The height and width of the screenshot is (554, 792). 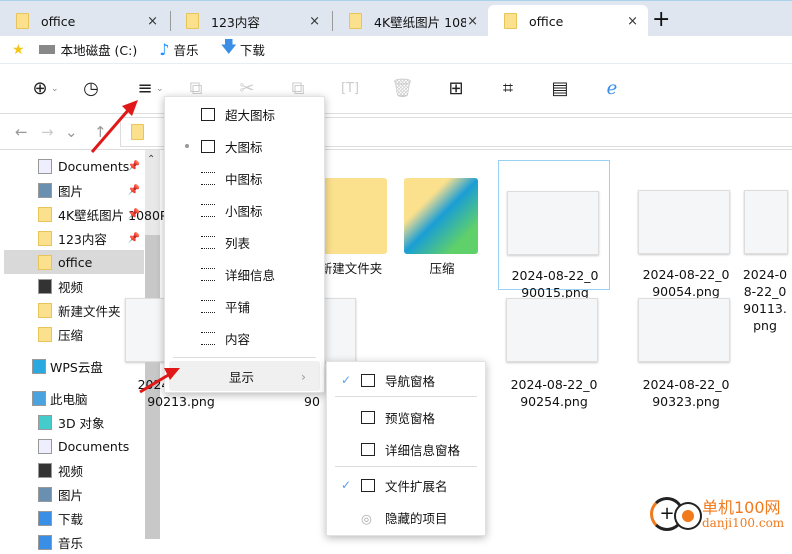 I want to click on arrow-head, so click(x=172, y=374).